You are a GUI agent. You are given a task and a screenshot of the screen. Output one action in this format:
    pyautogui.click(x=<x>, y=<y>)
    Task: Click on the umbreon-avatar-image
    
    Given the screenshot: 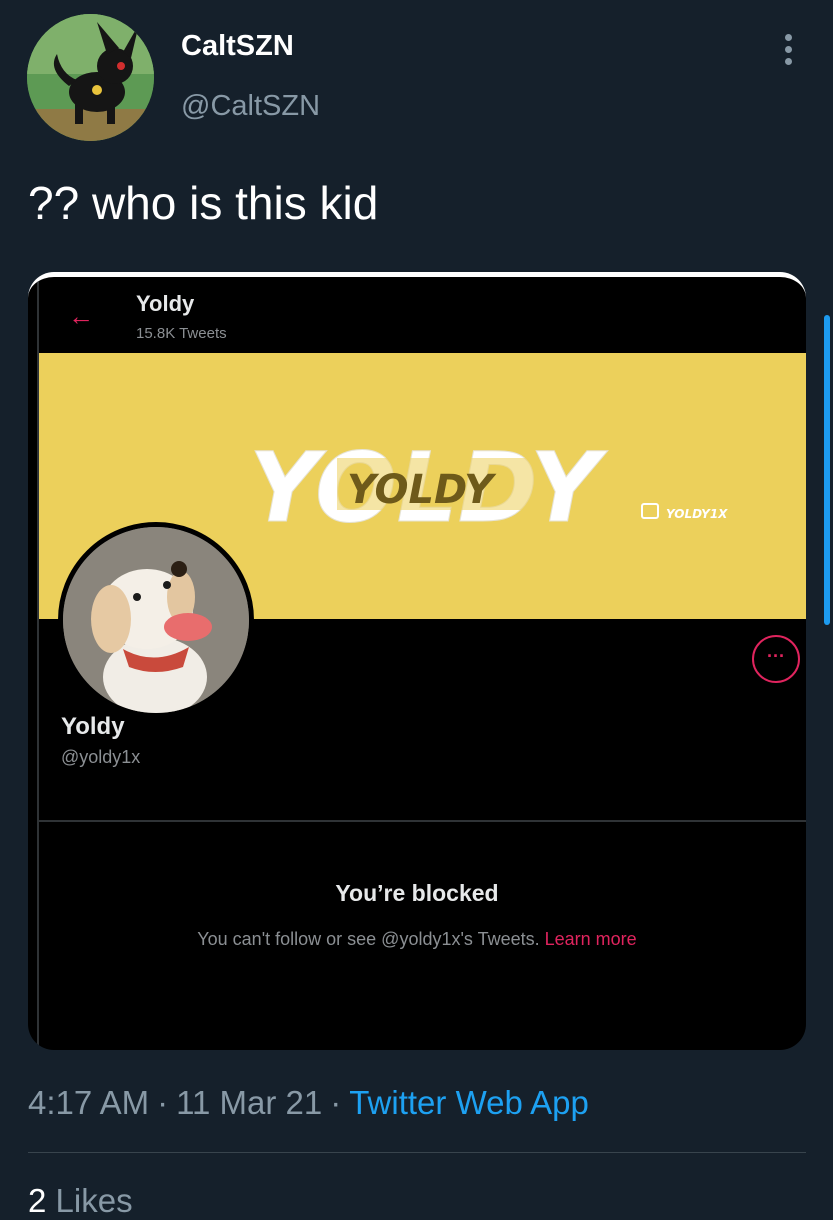 What is the action you would take?
    pyautogui.click(x=90, y=77)
    